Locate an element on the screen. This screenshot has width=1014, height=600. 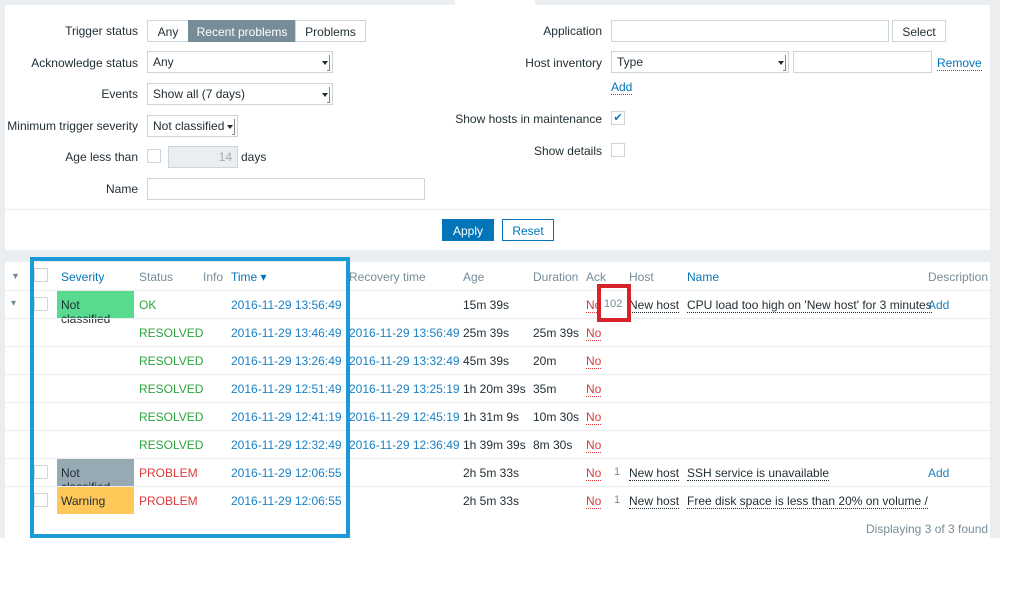
maintenance-label: Show hosts in maintenance is located at coordinates (528, 119).